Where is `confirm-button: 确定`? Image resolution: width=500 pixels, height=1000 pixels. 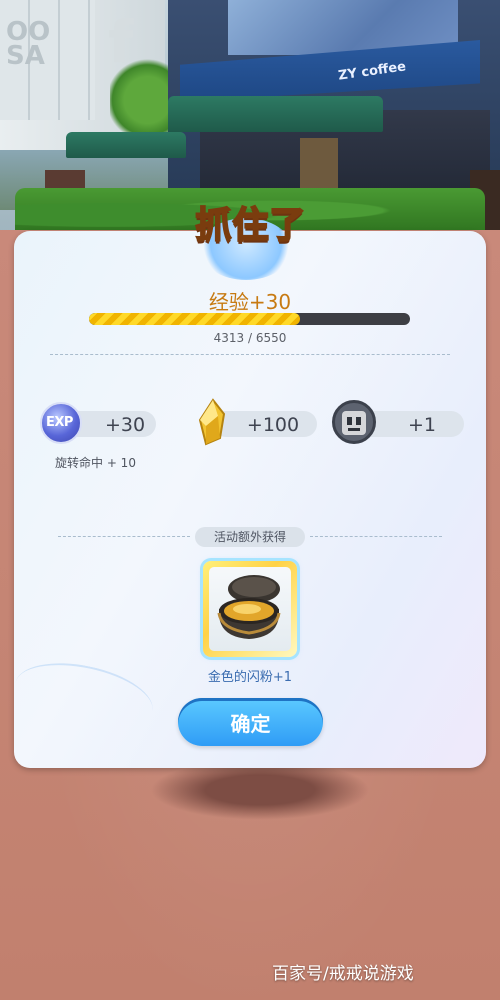 confirm-button: 确定 is located at coordinates (250, 722).